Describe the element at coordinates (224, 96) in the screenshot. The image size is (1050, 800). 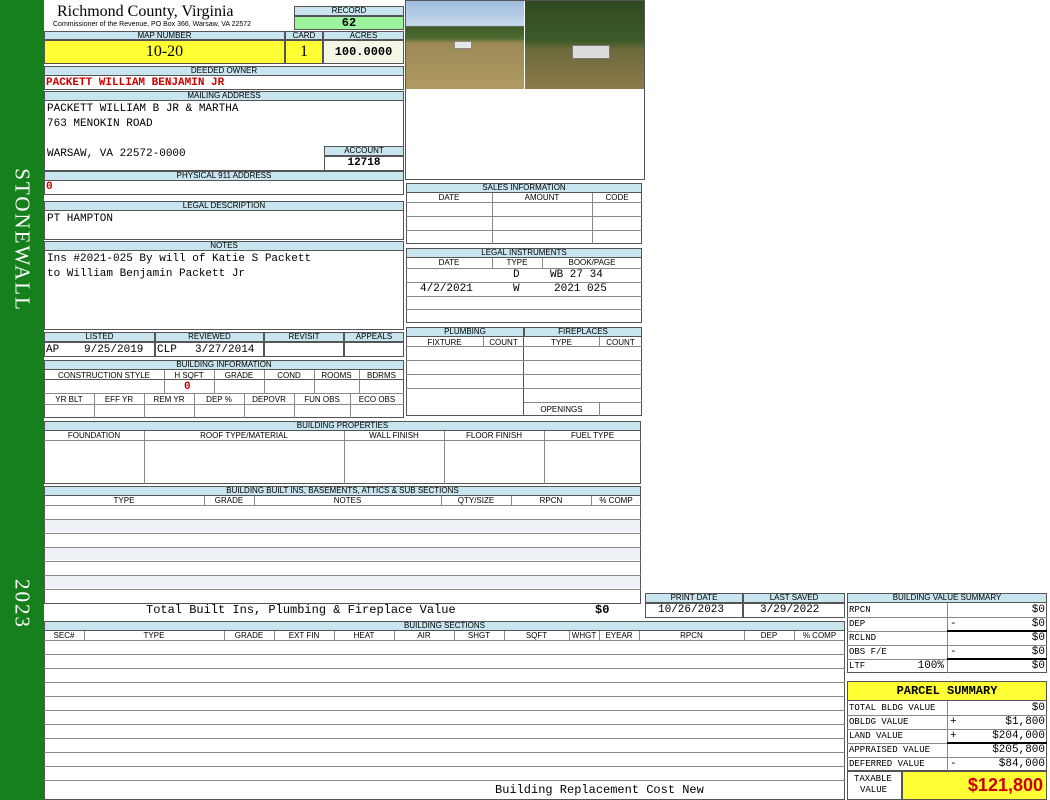
I see `mailing-address-label: MAILING ADDRESS` at that location.